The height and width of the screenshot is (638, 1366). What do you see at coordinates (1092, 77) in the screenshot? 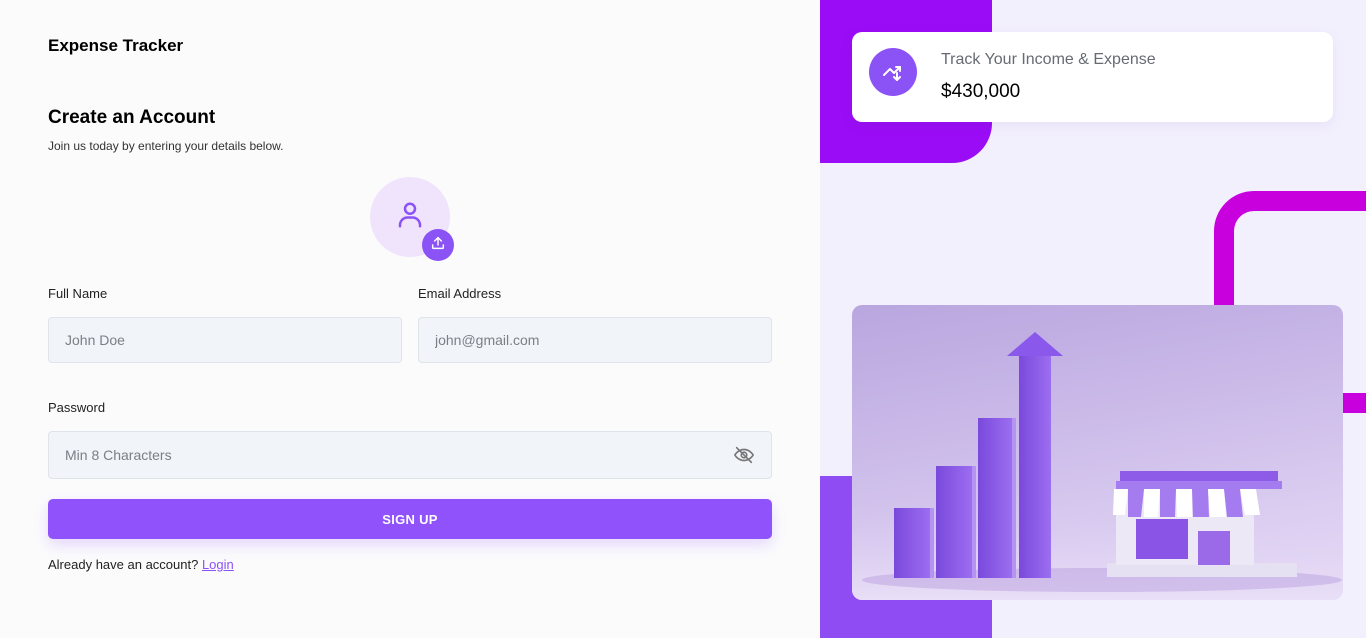
I see `stat-card: Track Your Income & Expense $430,000` at bounding box center [1092, 77].